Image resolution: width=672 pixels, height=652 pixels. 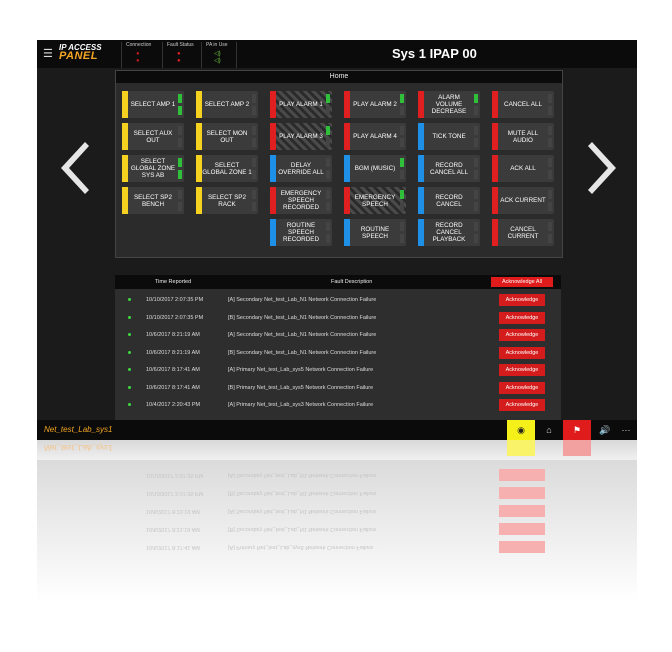 What do you see at coordinates (339, 77) in the screenshot?
I see `panel-title: Home` at bounding box center [339, 77].